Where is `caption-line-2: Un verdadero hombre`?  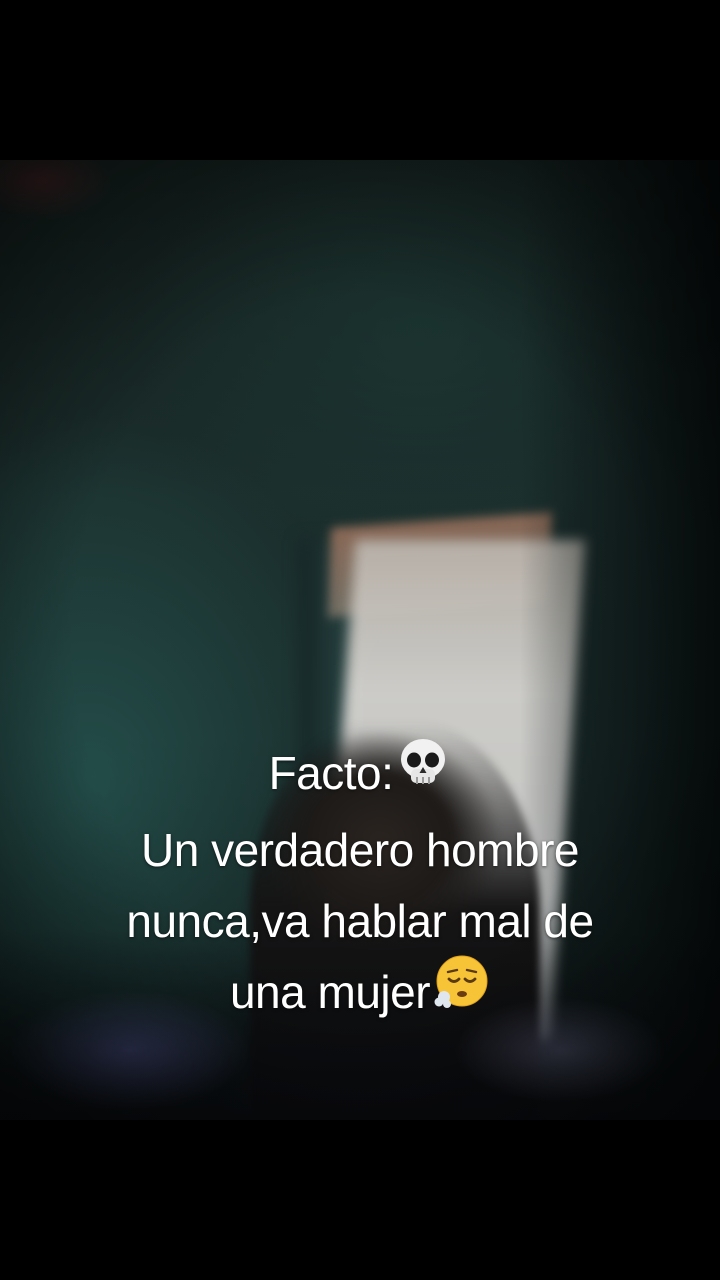 caption-line-2: Un verdadero hombre is located at coordinates (360, 849).